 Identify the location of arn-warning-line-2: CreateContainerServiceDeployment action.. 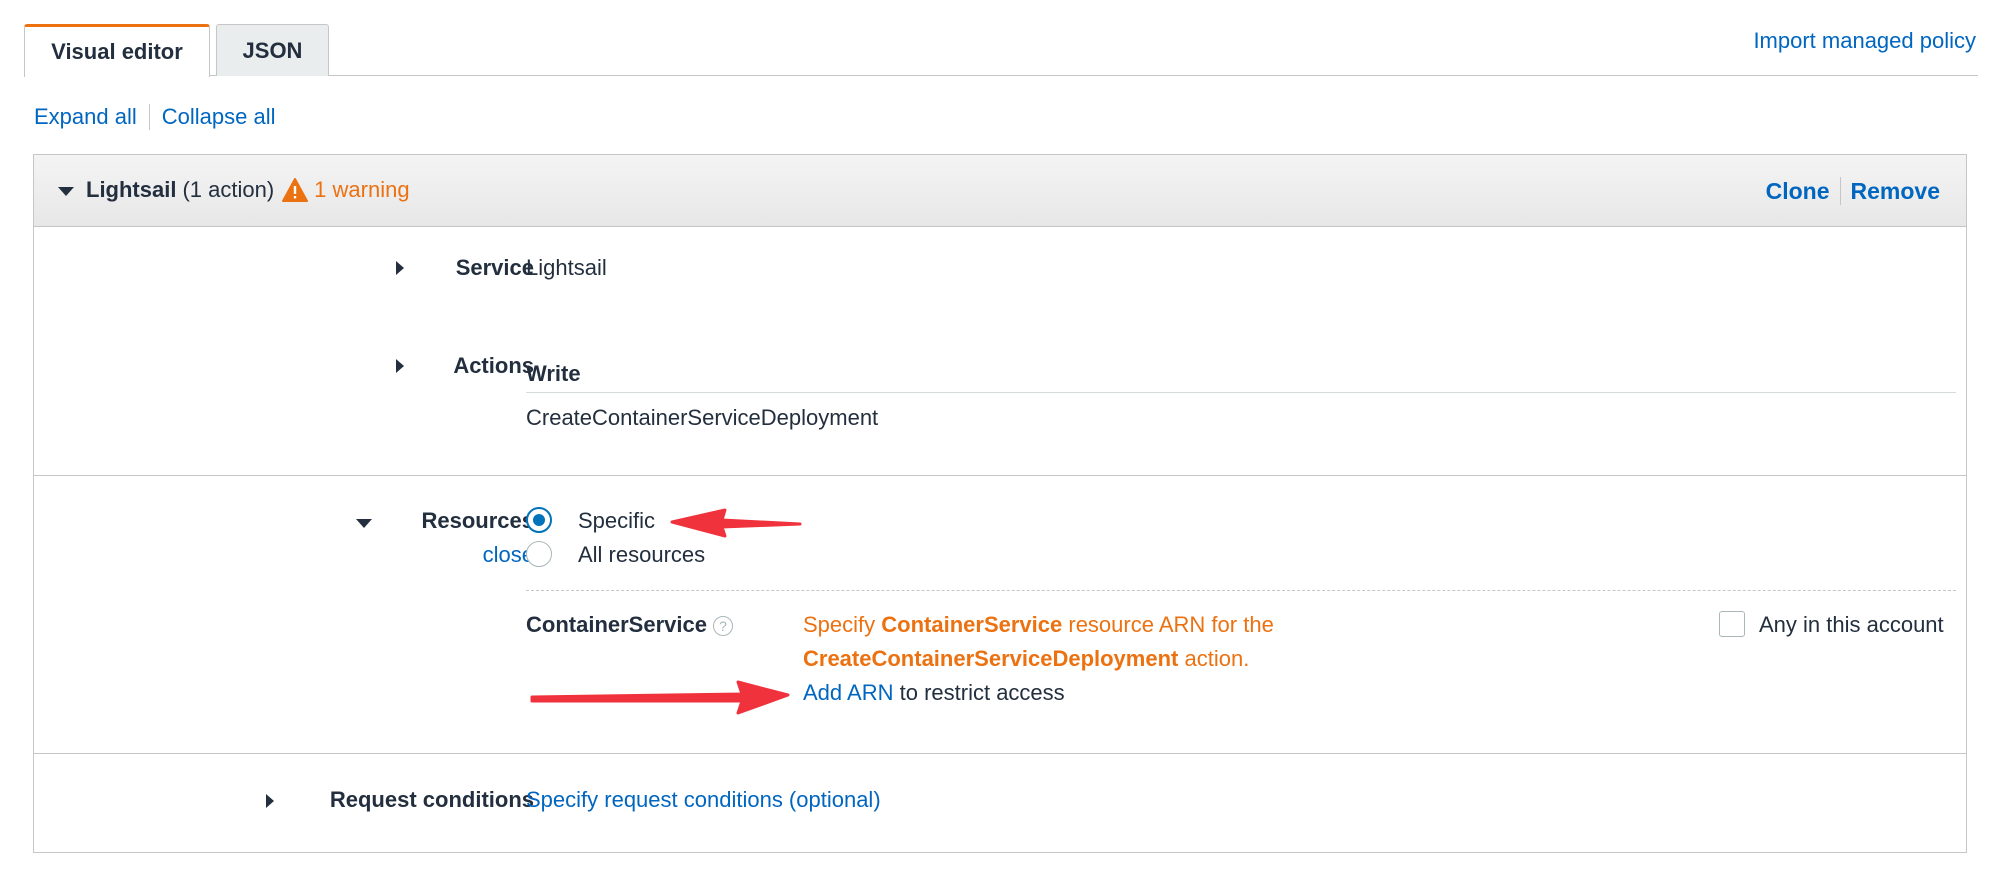
(1026, 659).